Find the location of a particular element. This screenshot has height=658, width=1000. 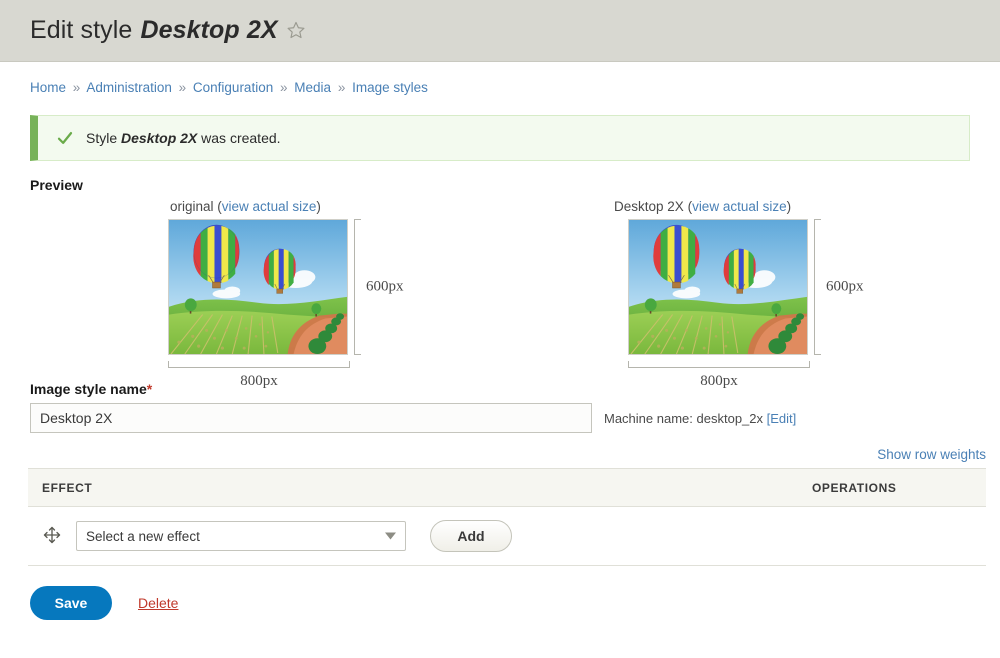

preview-original-caption: original (view actual size) is located at coordinates (260, 206).